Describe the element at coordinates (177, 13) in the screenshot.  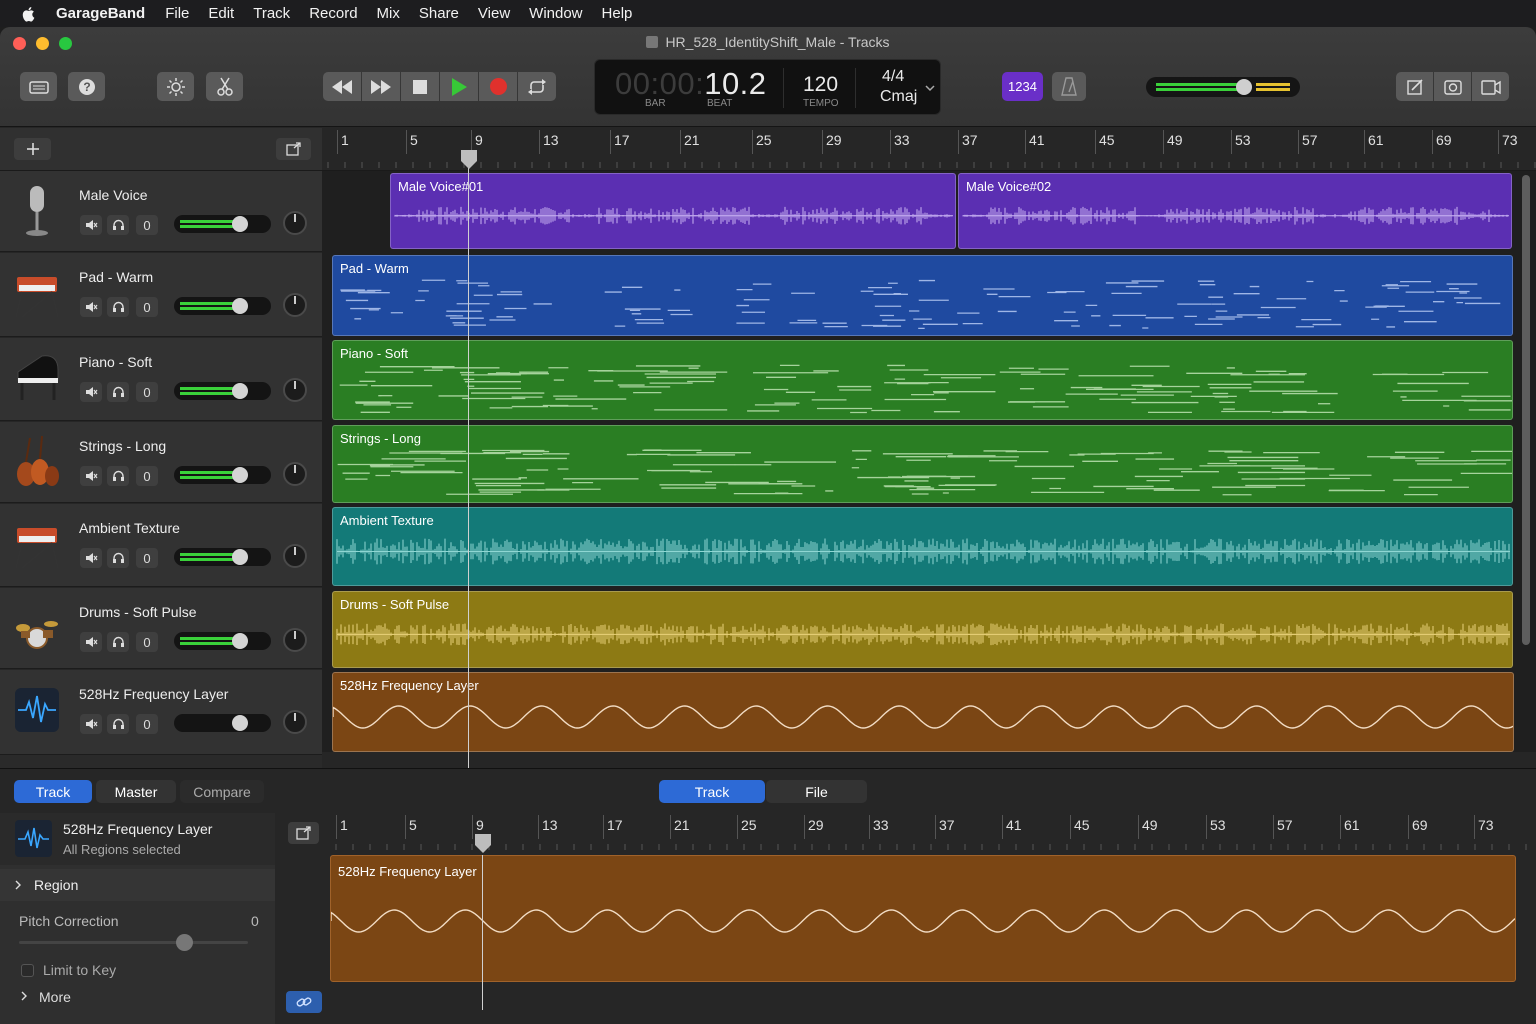
I see `menu-file: File` at that location.